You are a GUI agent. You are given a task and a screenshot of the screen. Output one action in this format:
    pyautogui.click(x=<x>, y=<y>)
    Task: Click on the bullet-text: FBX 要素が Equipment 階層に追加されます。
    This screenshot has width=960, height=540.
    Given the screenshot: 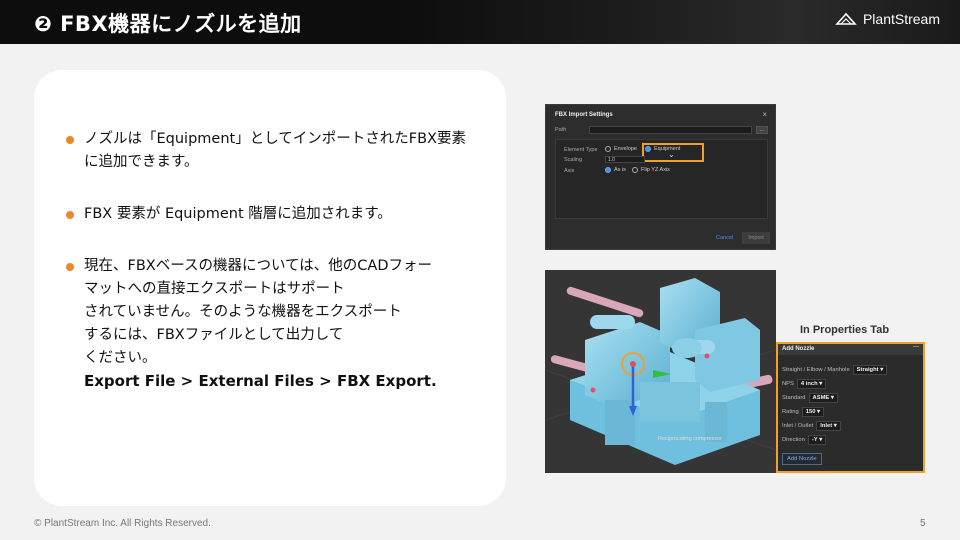 What is the action you would take?
    pyautogui.click(x=238, y=214)
    